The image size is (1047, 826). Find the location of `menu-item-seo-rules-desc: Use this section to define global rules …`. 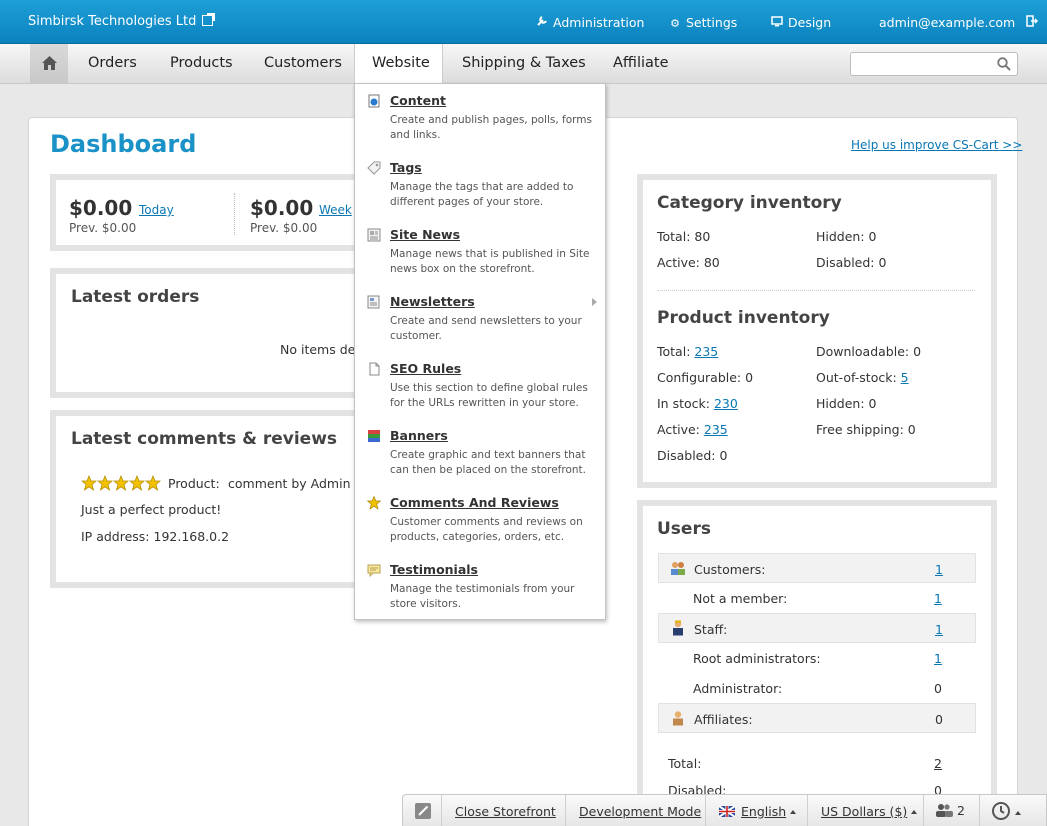

menu-item-seo-rules-desc: Use this section to define global rules … is located at coordinates (489, 395).